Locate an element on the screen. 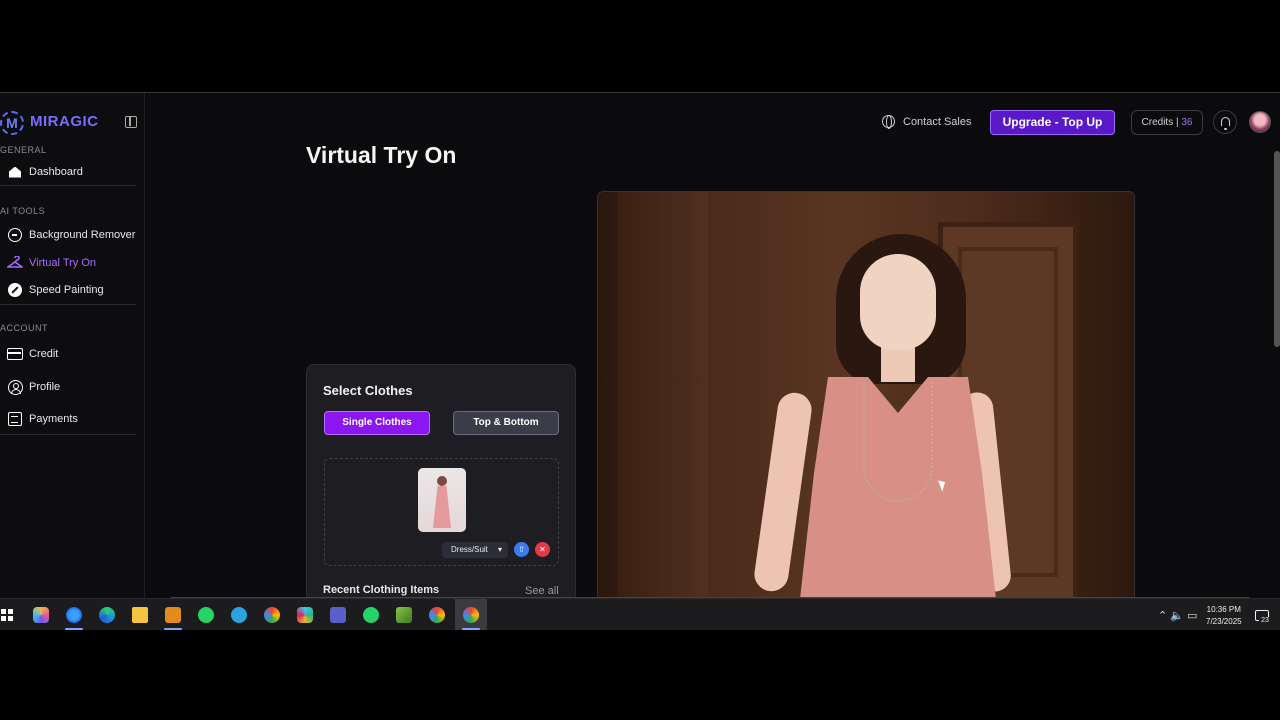 The height and width of the screenshot is (720, 1280). sidebar-item-background-remover: Background Remover is located at coordinates (68, 235).